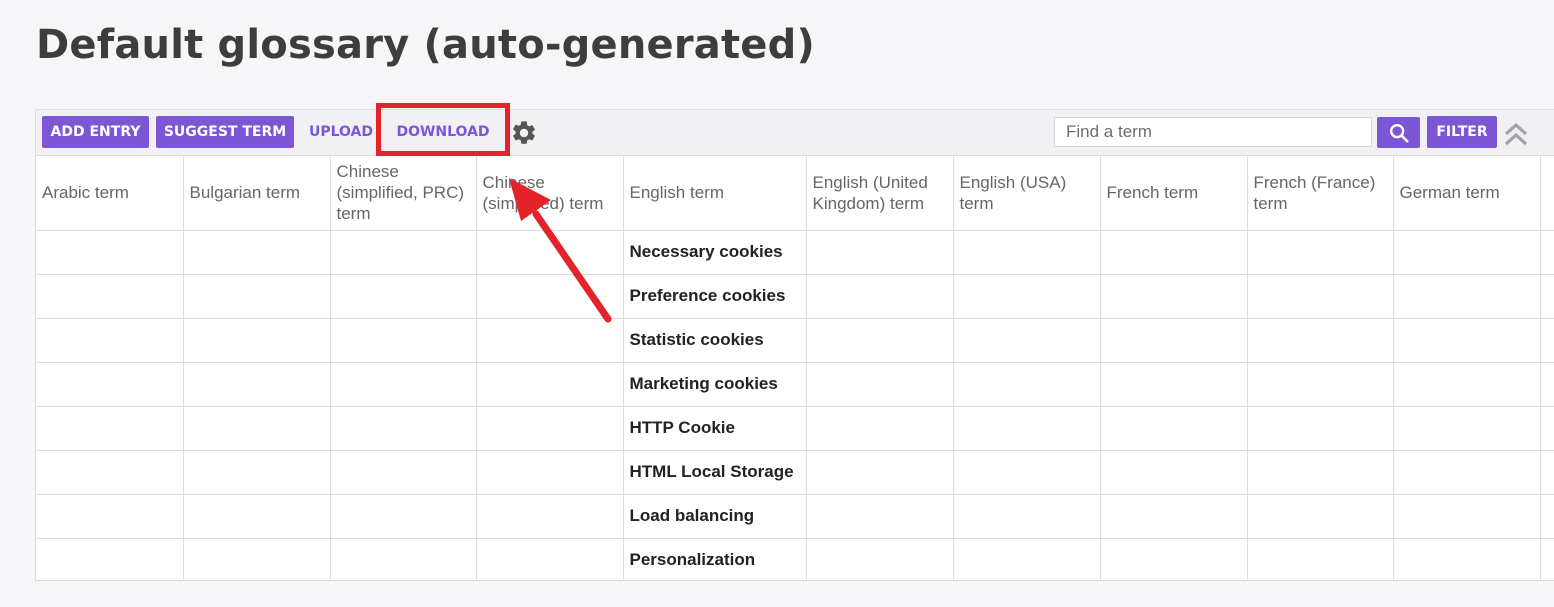 This screenshot has height=607, width=1554. Describe the element at coordinates (403, 193) in the screenshot. I see `column-header: Chinese (simplified, PRC) term` at that location.